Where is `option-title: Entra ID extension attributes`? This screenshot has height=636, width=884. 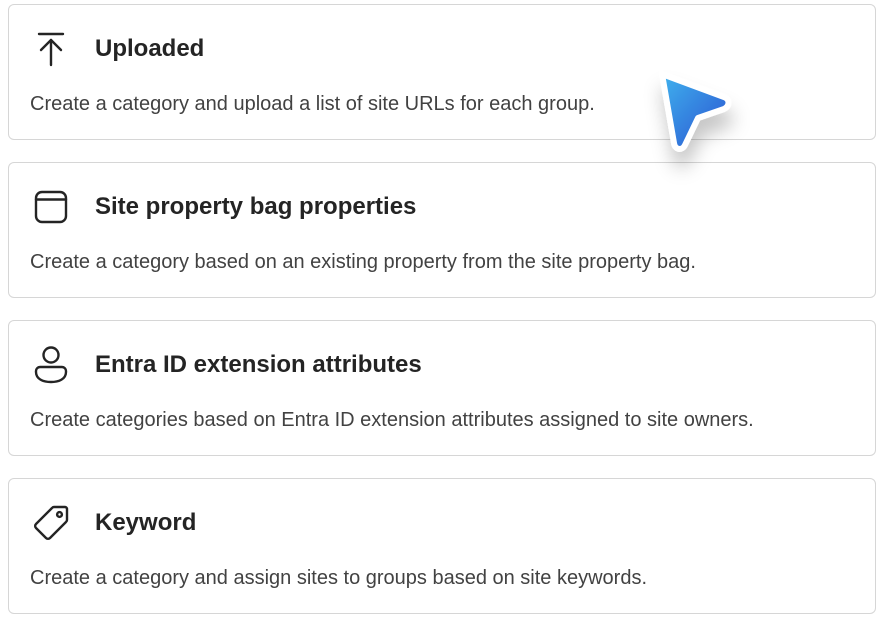 option-title: Entra ID extension attributes is located at coordinates (258, 364).